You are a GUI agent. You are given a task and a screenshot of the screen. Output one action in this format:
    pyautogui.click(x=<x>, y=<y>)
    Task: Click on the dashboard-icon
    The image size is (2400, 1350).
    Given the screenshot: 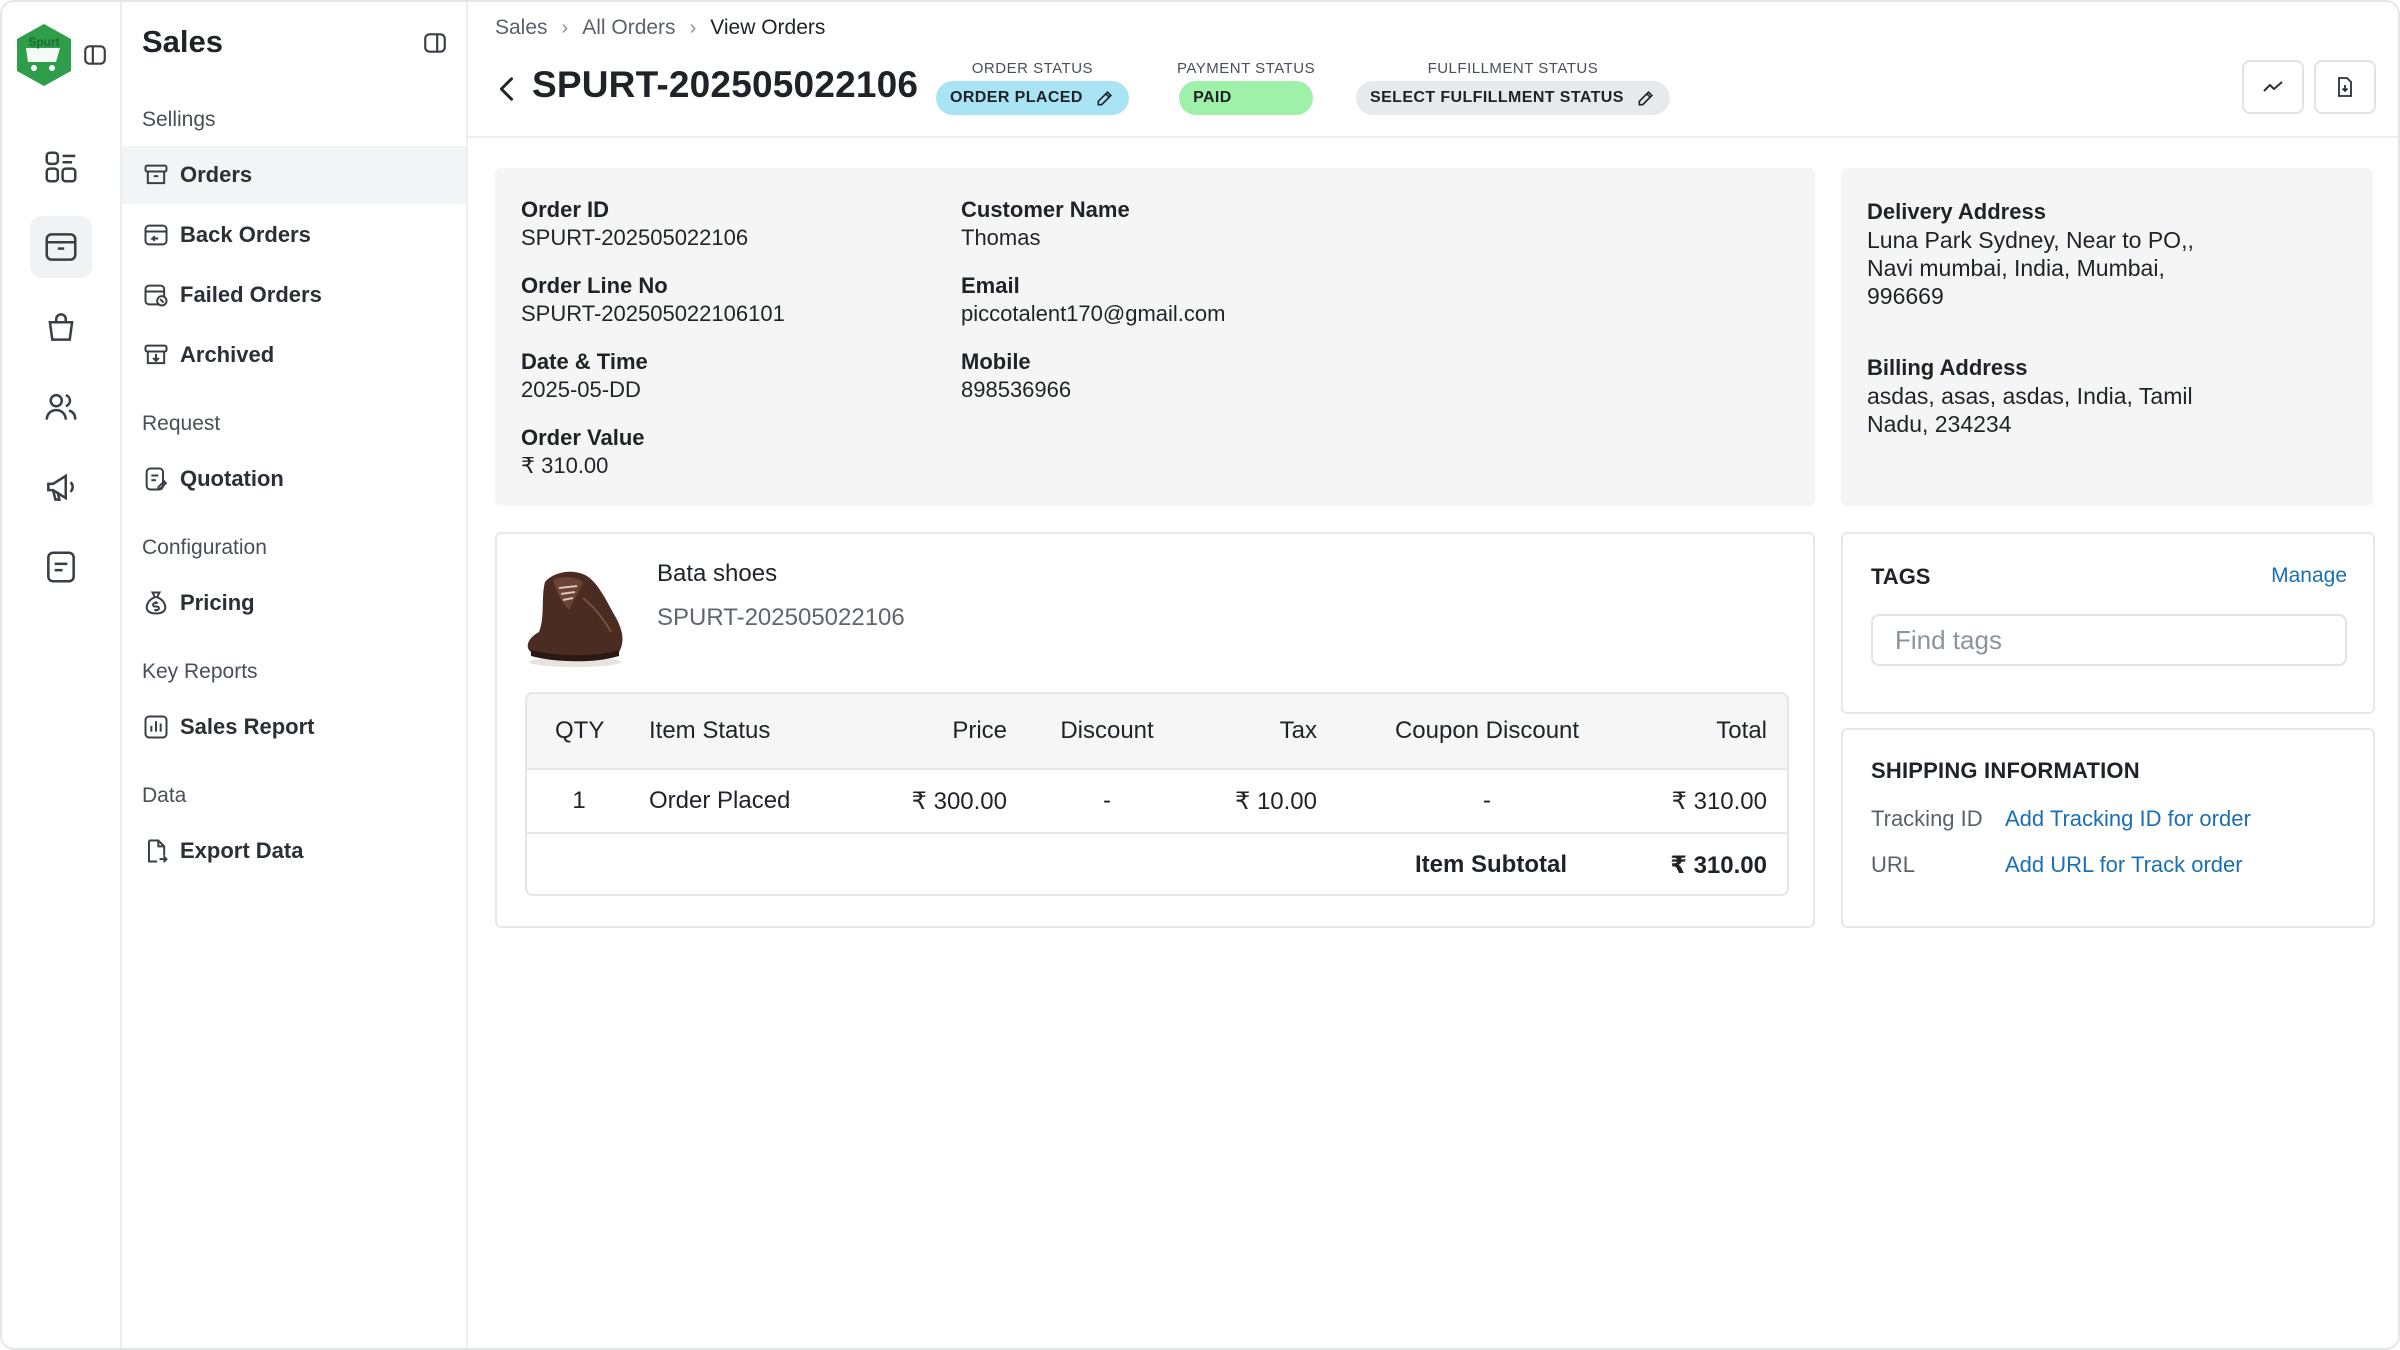 What is the action you would take?
    pyautogui.click(x=61, y=167)
    